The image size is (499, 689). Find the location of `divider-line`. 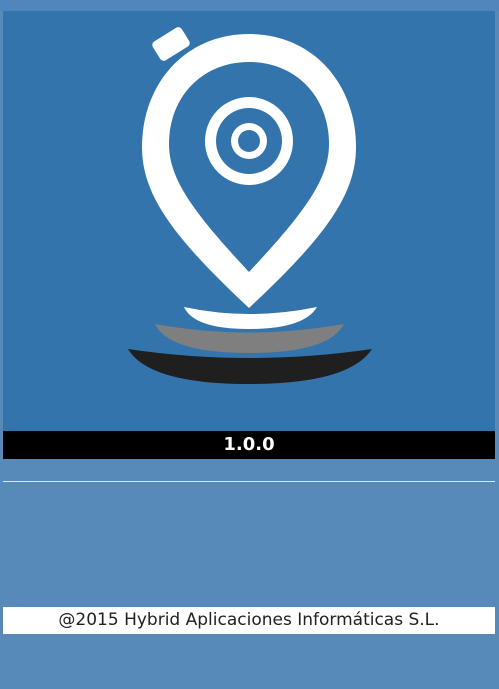

divider-line is located at coordinates (249, 481).